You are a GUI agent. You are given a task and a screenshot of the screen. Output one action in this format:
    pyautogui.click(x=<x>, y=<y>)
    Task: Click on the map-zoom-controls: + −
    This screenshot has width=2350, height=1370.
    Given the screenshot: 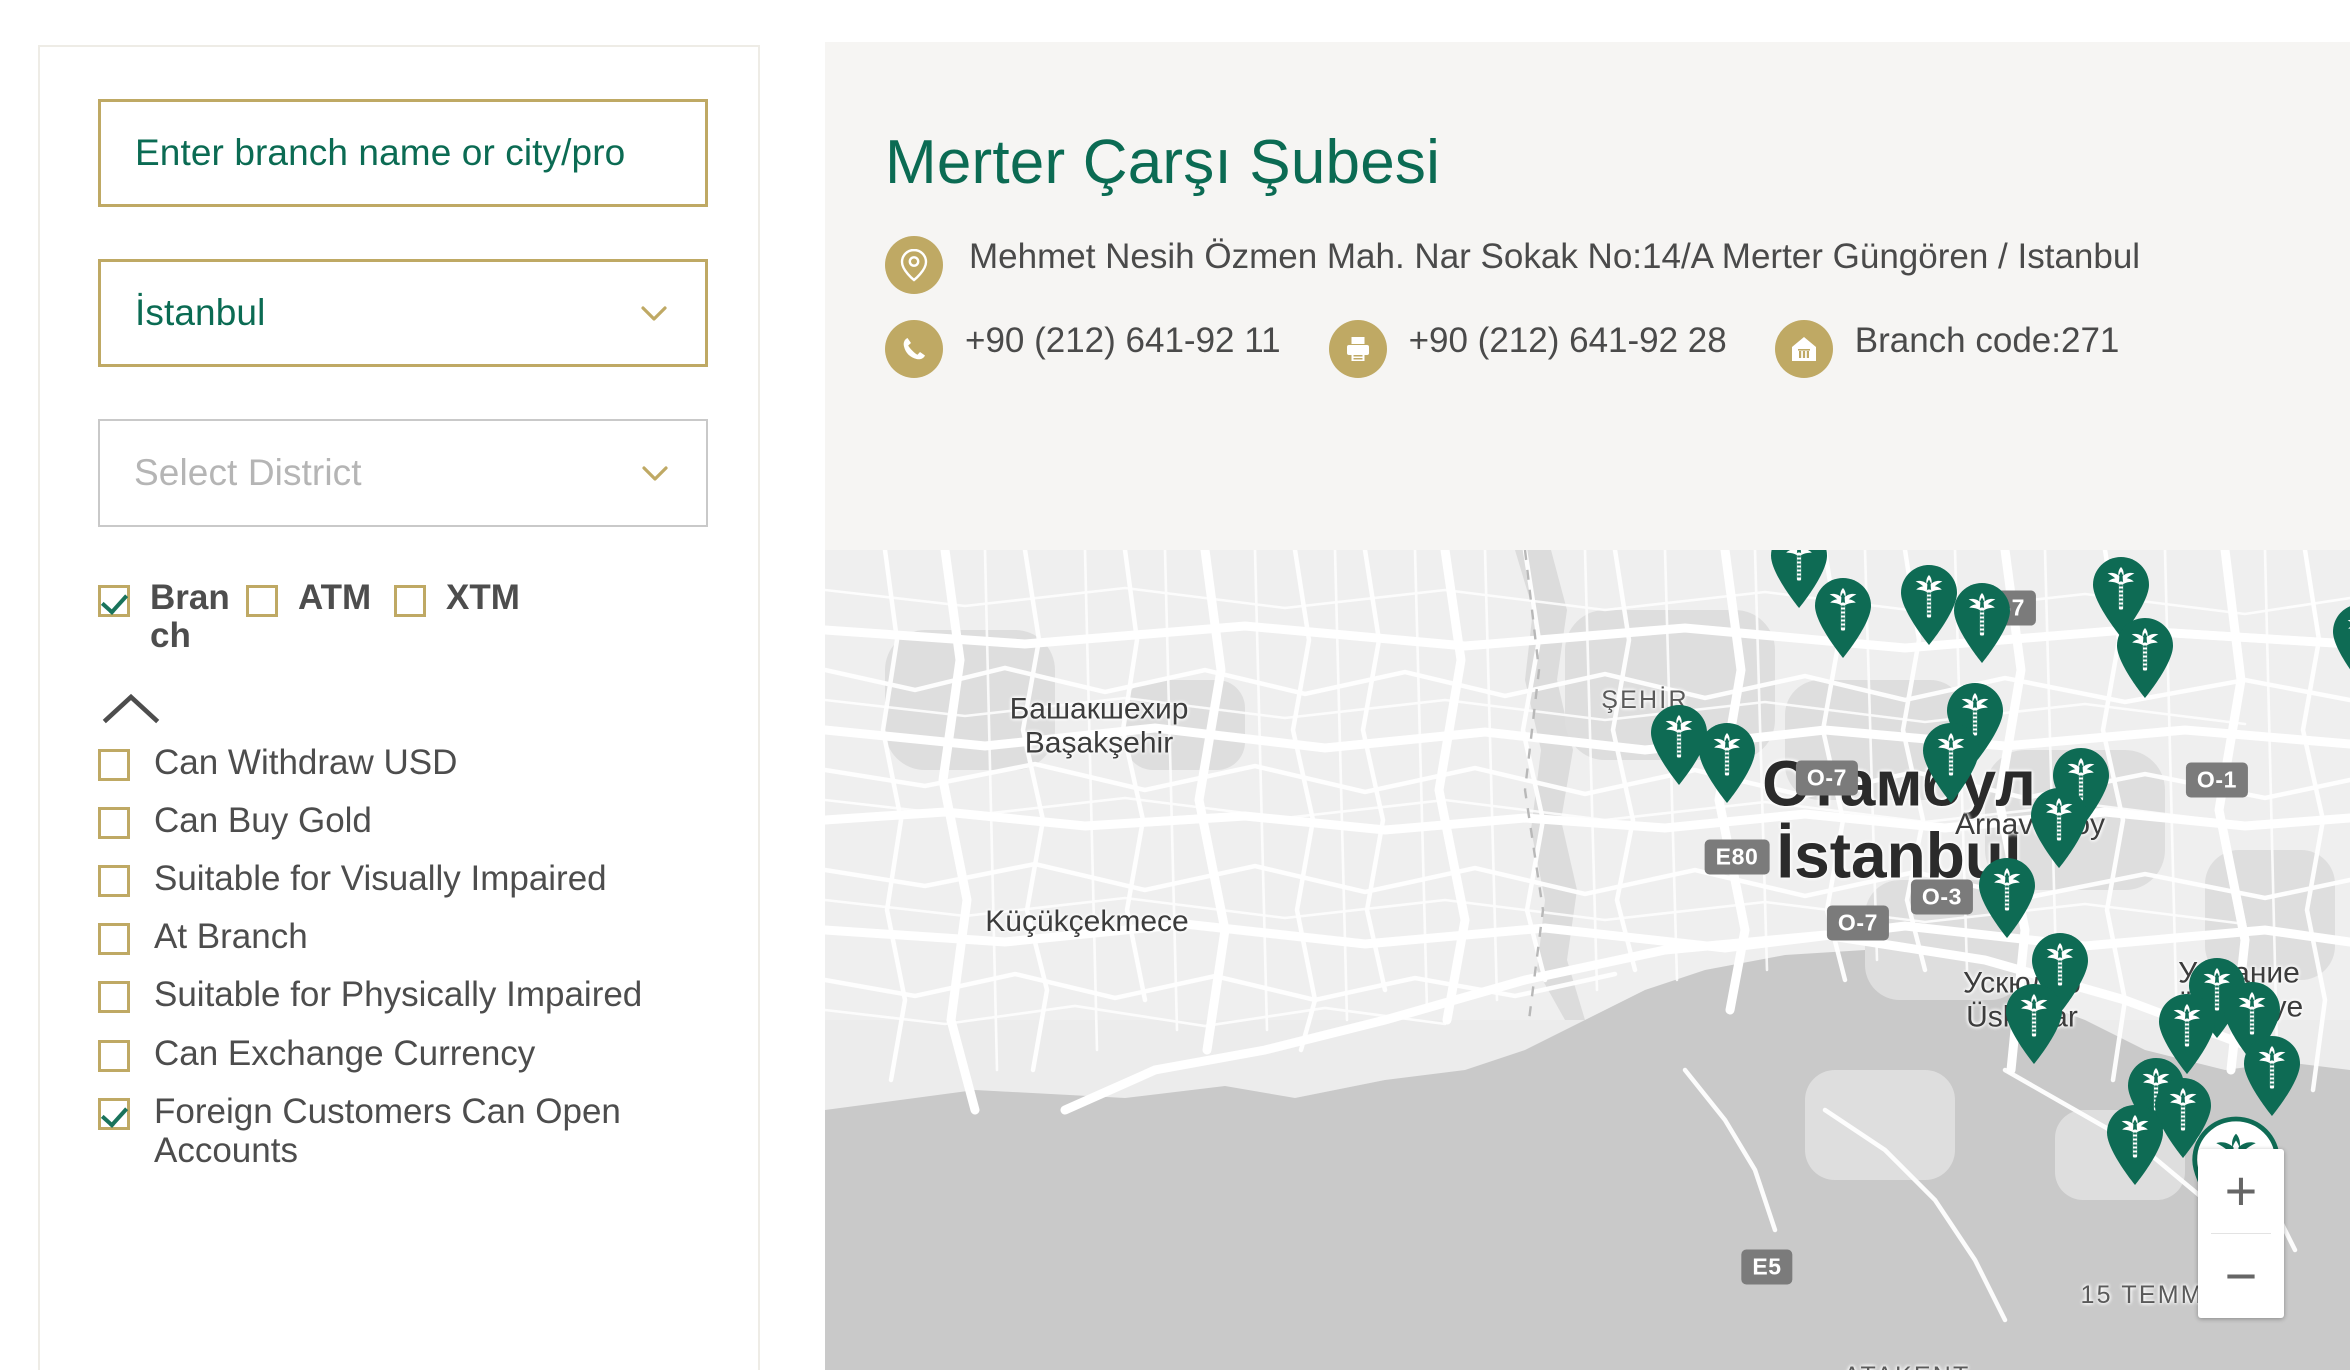 What is the action you would take?
    pyautogui.click(x=2241, y=1233)
    